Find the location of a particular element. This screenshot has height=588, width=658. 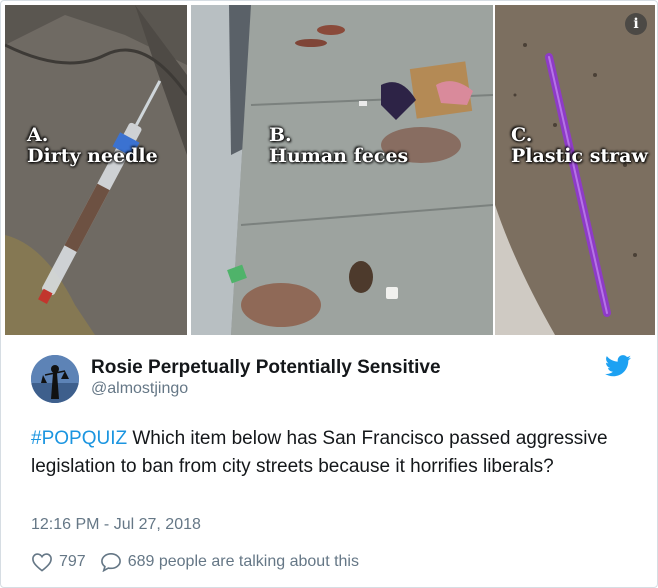

caption-letter: C. is located at coordinates (522, 135).